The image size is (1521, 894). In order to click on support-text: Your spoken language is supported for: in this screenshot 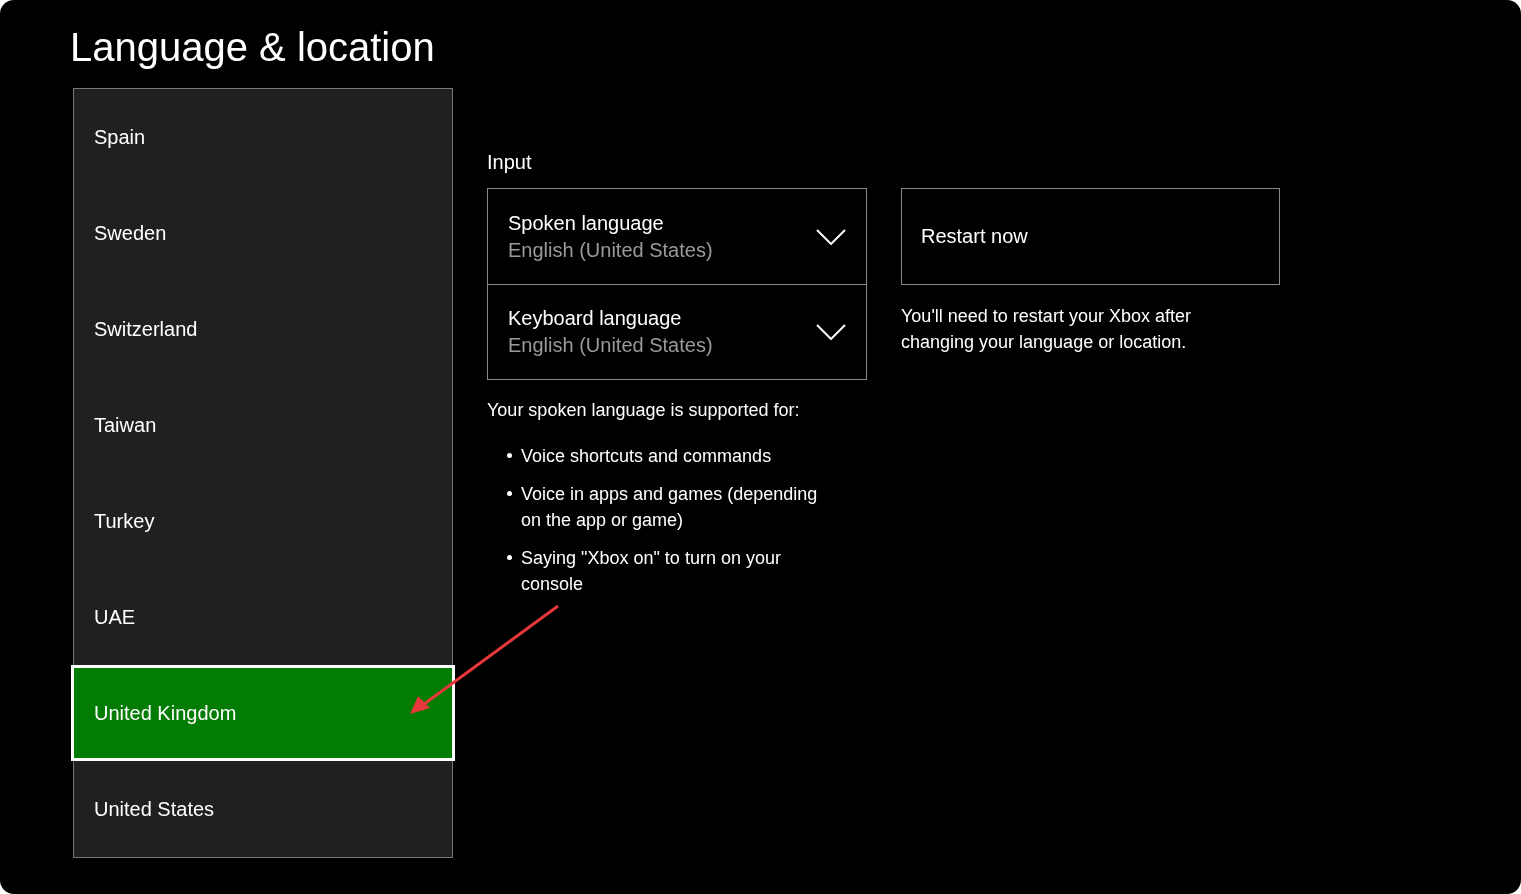, I will do `click(644, 410)`.